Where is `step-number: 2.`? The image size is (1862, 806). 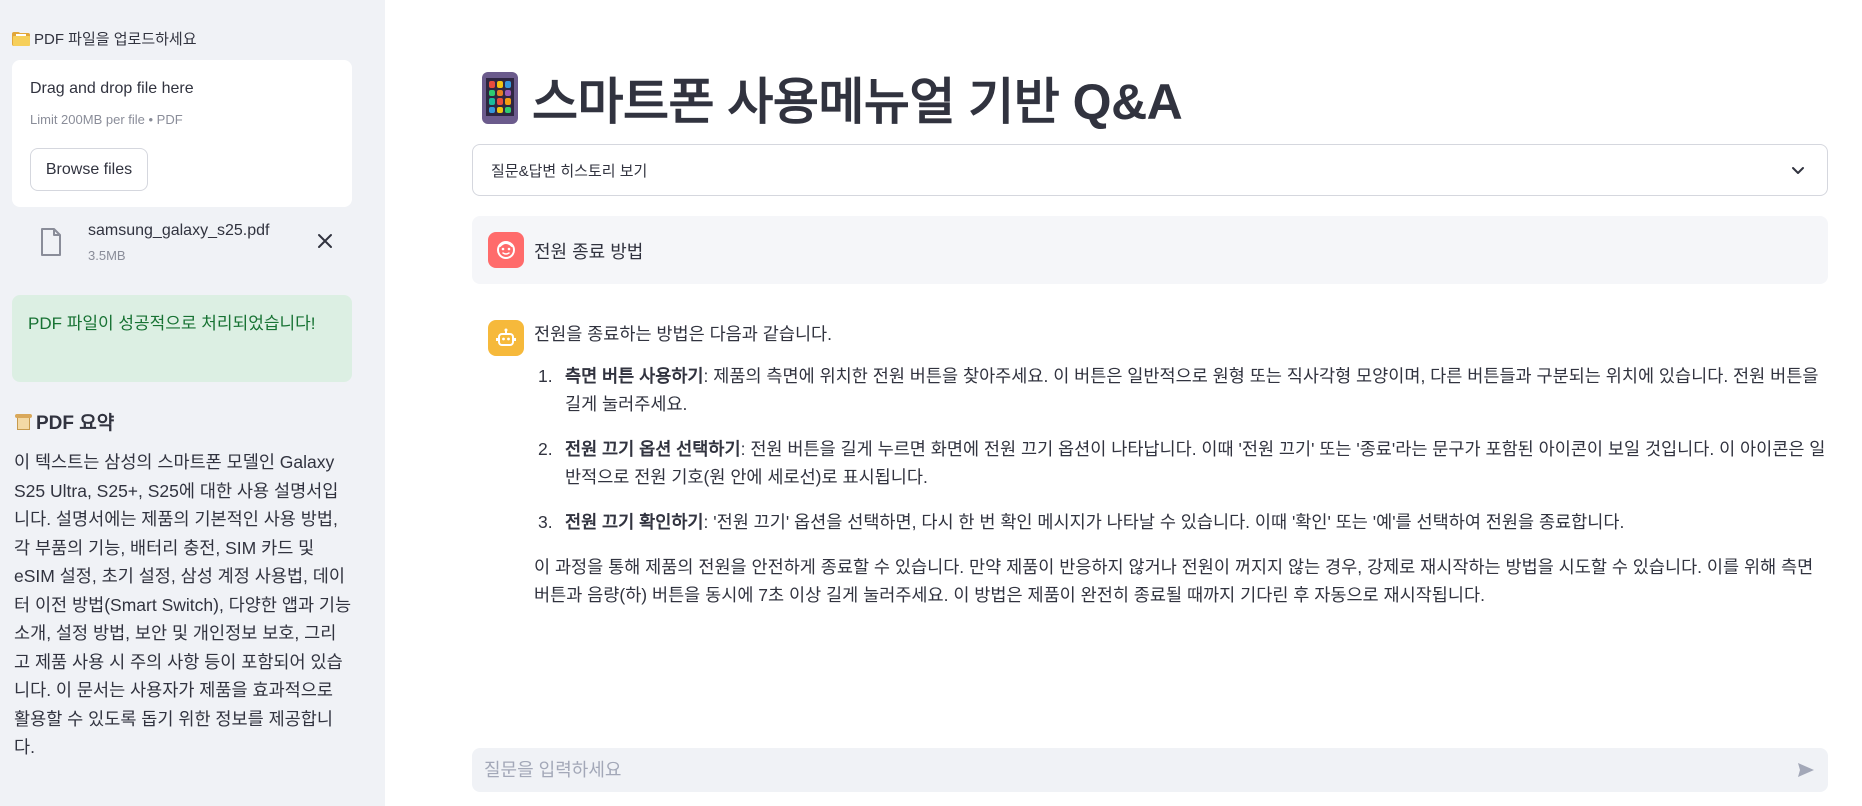
step-number: 2. is located at coordinates (545, 449).